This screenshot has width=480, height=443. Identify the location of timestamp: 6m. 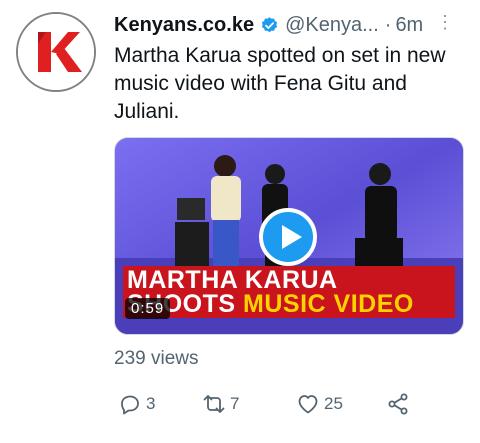
(409, 25).